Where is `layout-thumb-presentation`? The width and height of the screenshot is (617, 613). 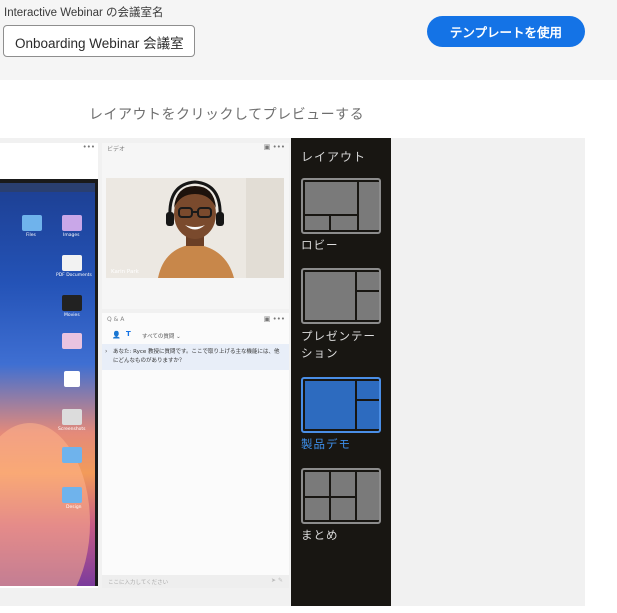
layout-thumb-presentation is located at coordinates (341, 296).